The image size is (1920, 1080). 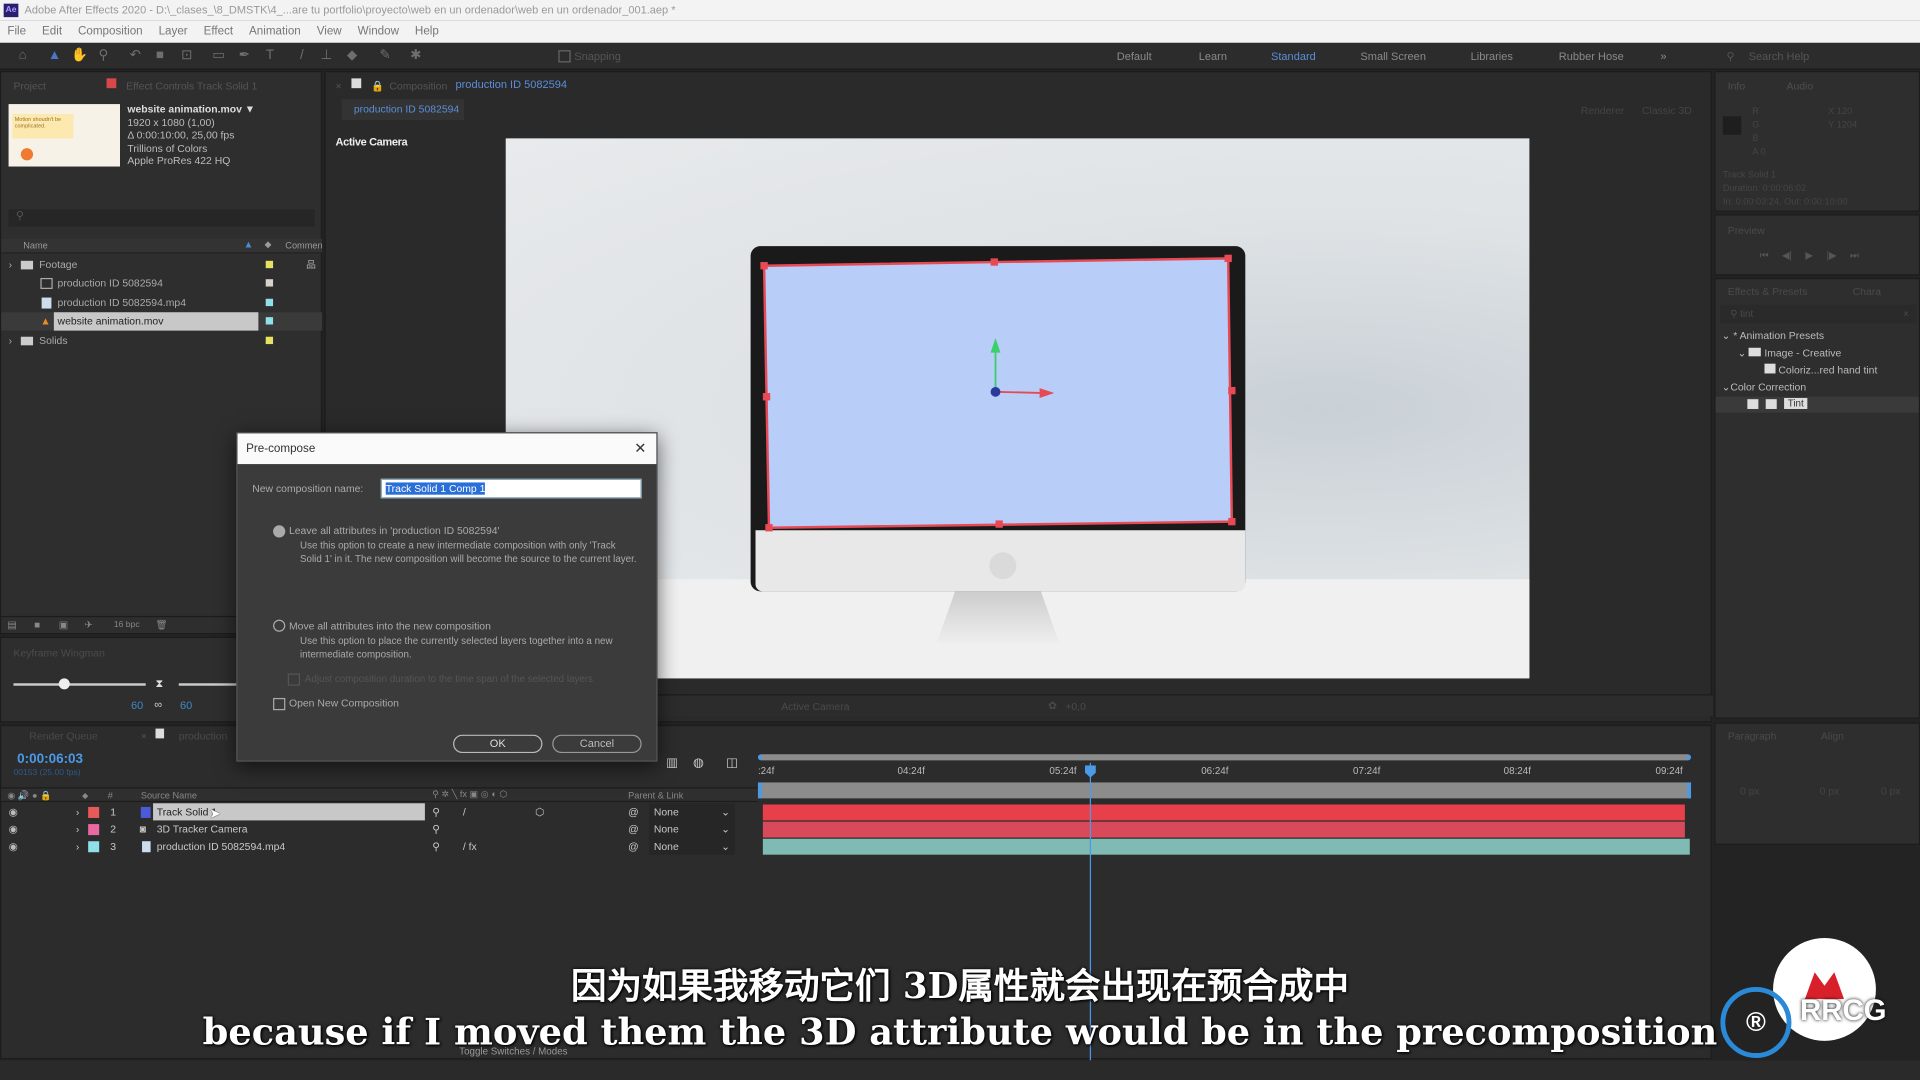 What do you see at coordinates (169, 795) in the screenshot?
I see `col-source-name: Source Name` at bounding box center [169, 795].